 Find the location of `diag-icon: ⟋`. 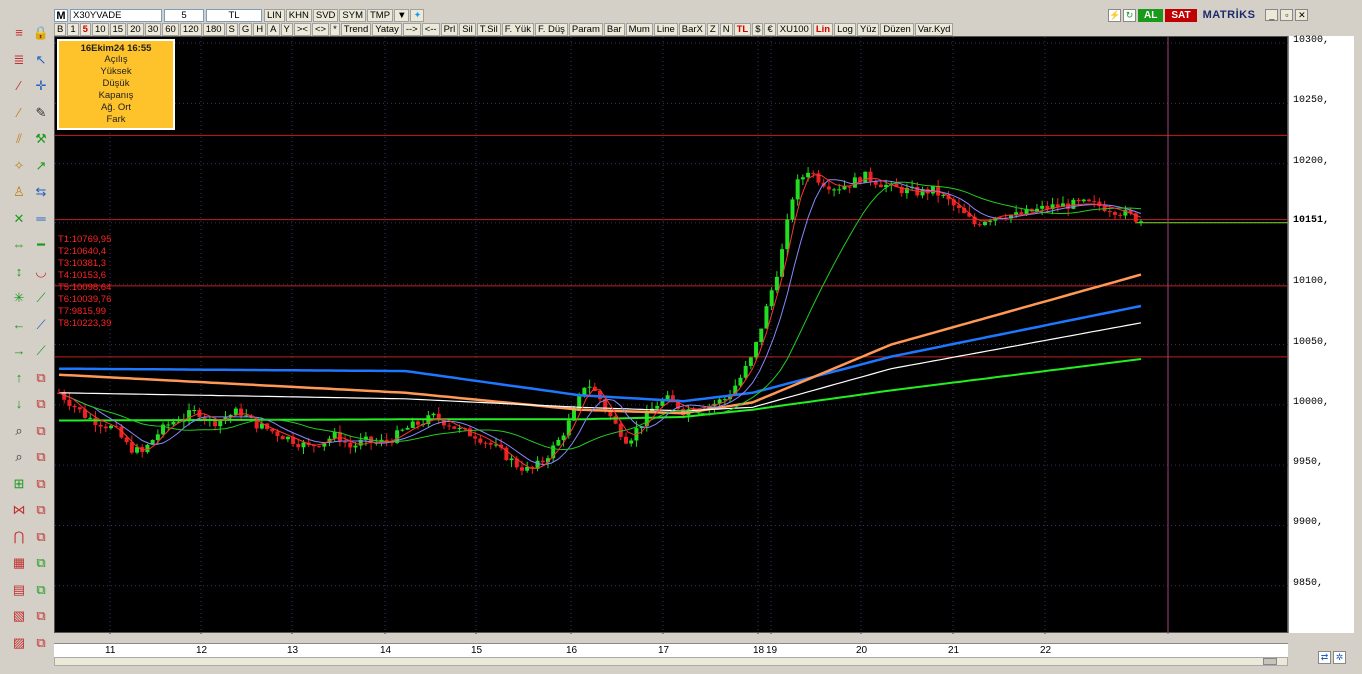

diag-icon: ⟋ is located at coordinates (41, 351).